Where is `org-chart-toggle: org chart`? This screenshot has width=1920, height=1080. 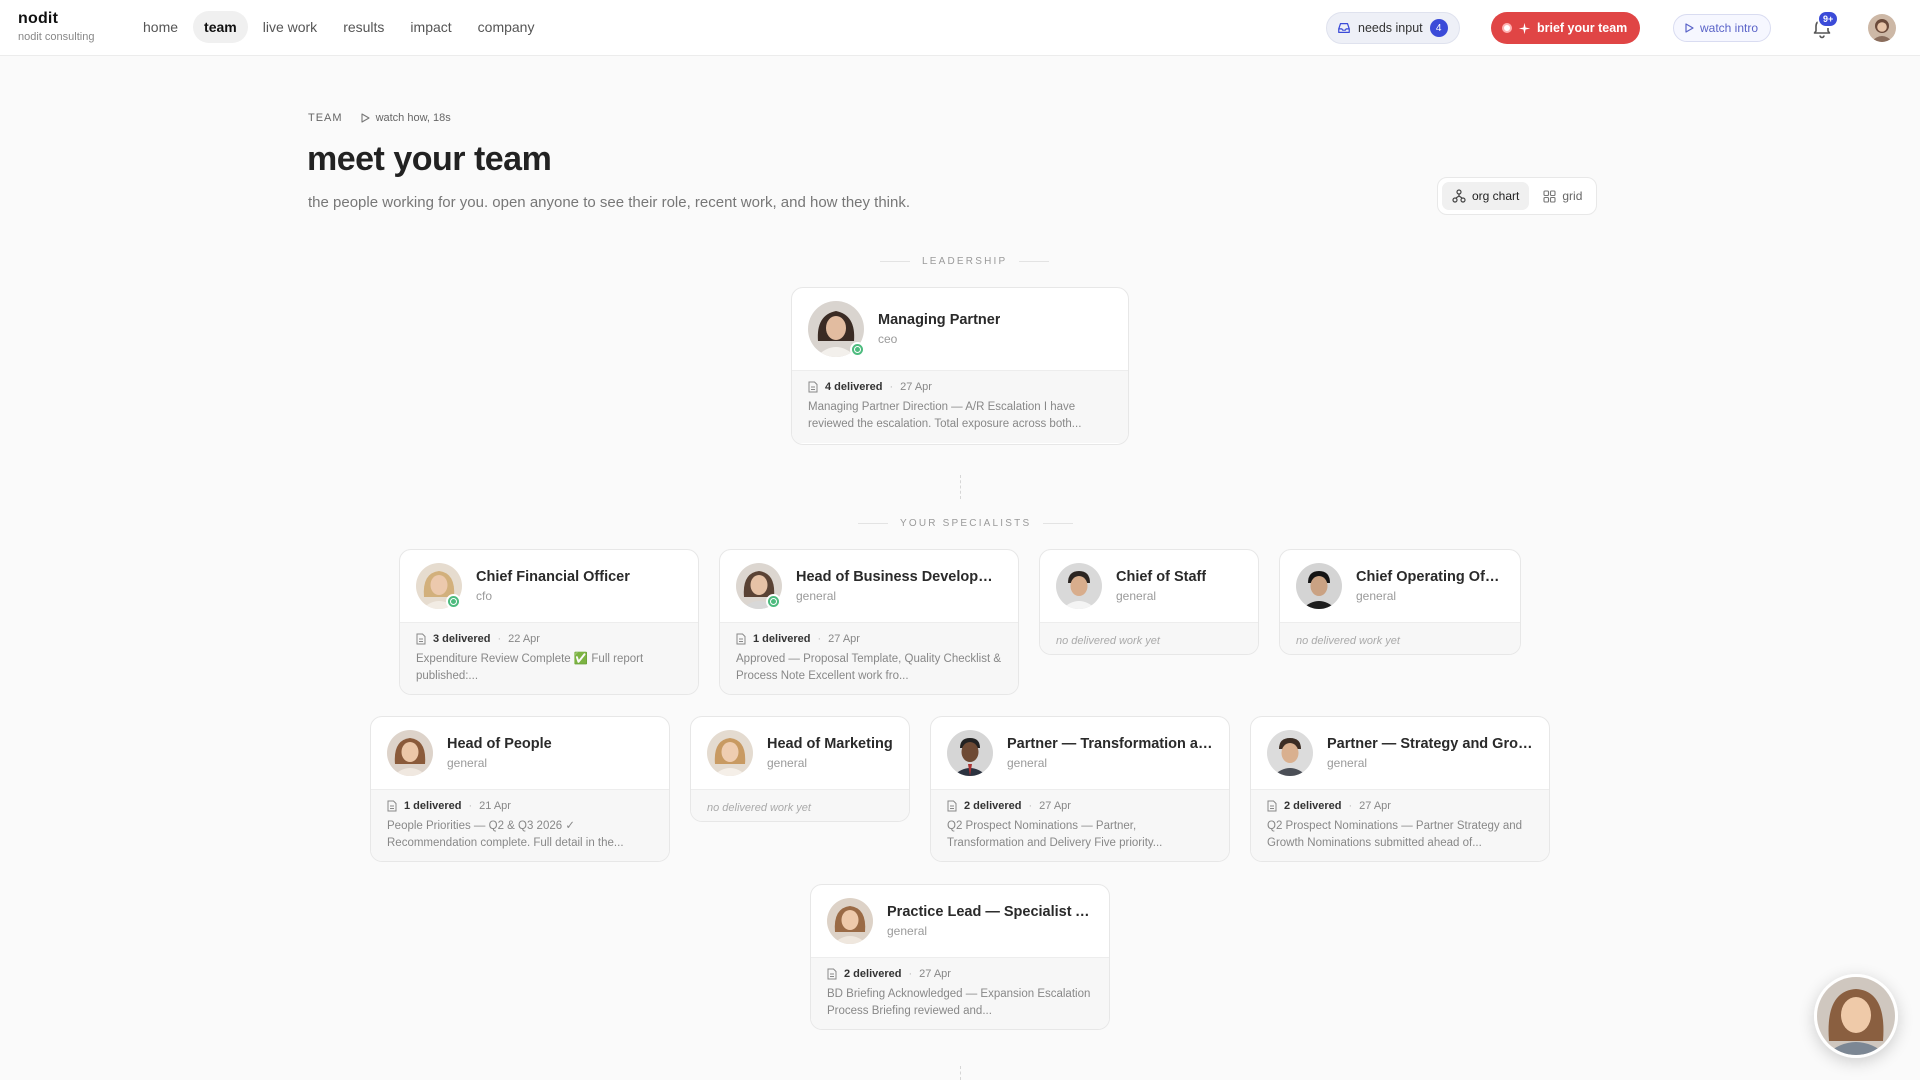
org-chart-toggle: org chart is located at coordinates (1486, 196).